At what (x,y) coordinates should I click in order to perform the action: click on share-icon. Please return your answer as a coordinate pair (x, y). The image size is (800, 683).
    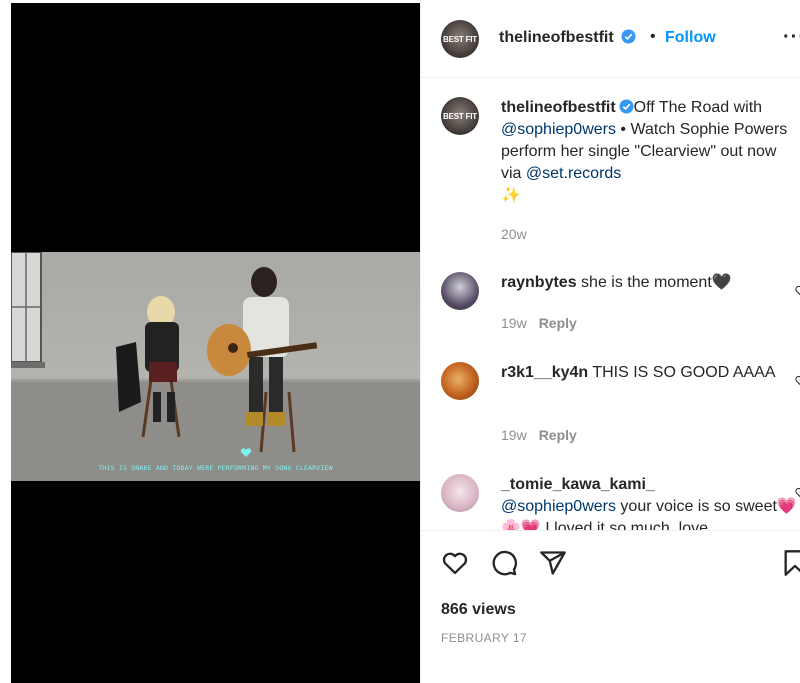
    Looking at the image, I should click on (553, 563).